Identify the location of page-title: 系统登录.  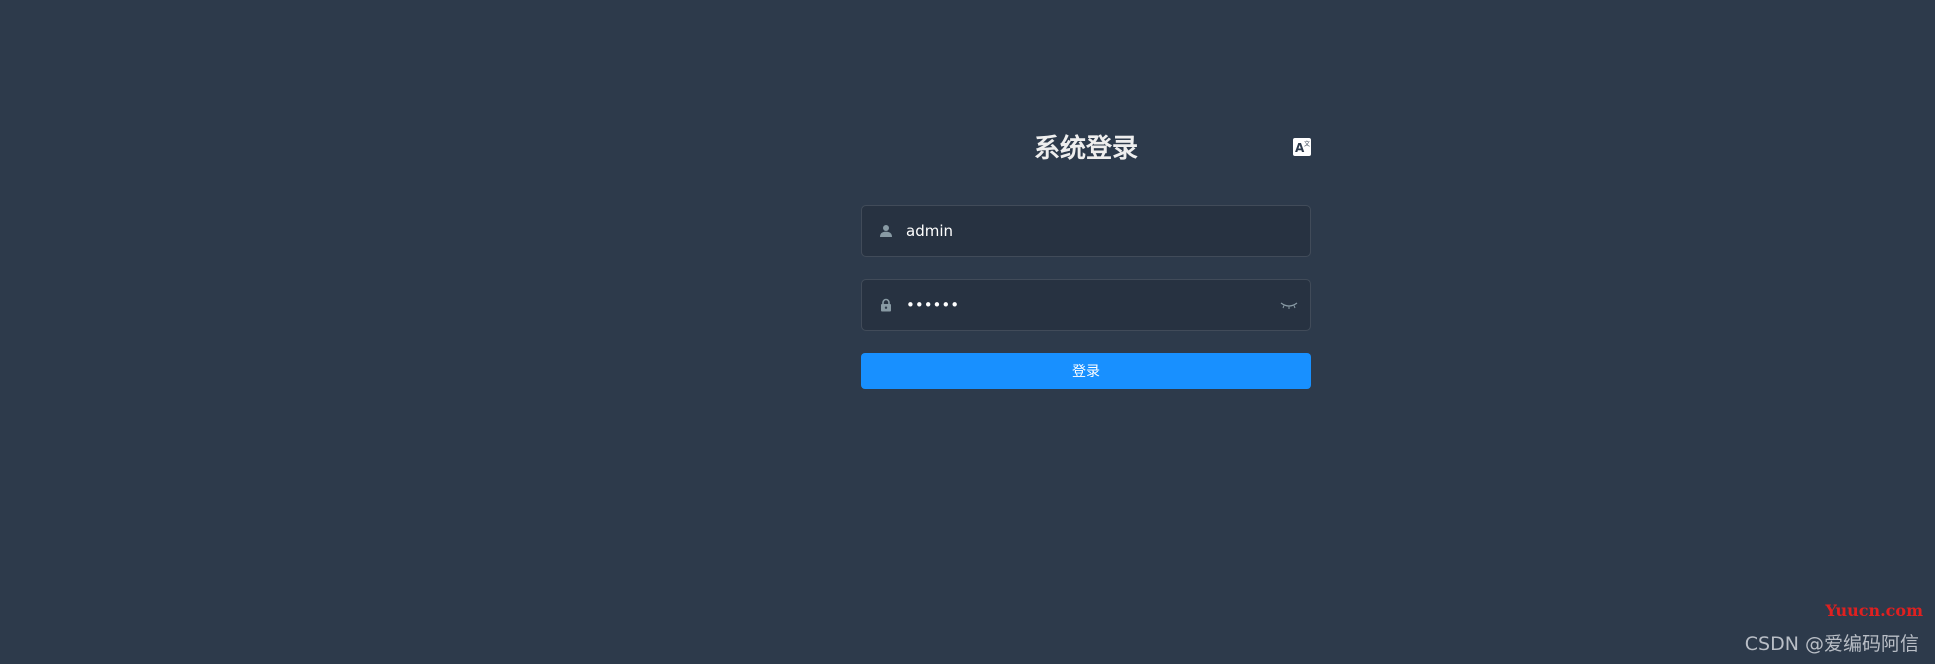
(1085, 149).